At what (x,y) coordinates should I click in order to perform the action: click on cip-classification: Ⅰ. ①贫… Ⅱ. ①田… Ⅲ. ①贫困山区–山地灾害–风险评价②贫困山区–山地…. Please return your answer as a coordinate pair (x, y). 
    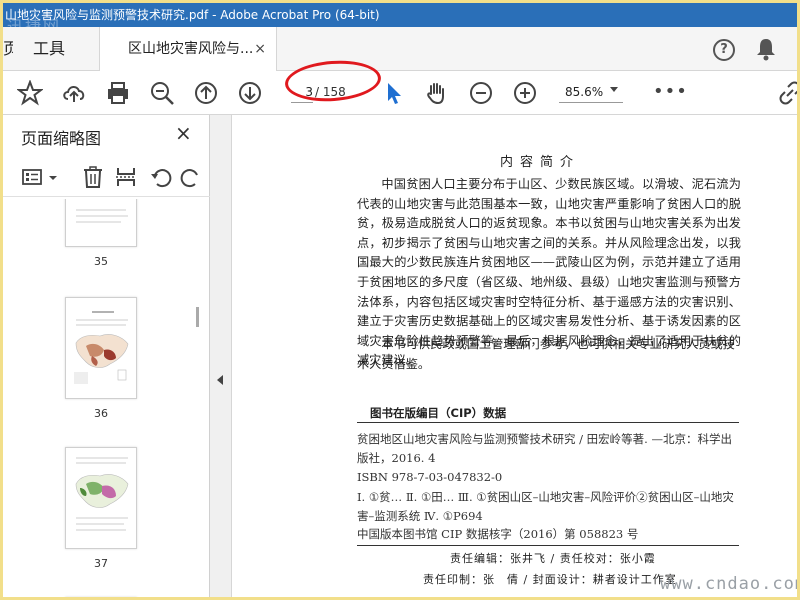
    Looking at the image, I should click on (545, 506).